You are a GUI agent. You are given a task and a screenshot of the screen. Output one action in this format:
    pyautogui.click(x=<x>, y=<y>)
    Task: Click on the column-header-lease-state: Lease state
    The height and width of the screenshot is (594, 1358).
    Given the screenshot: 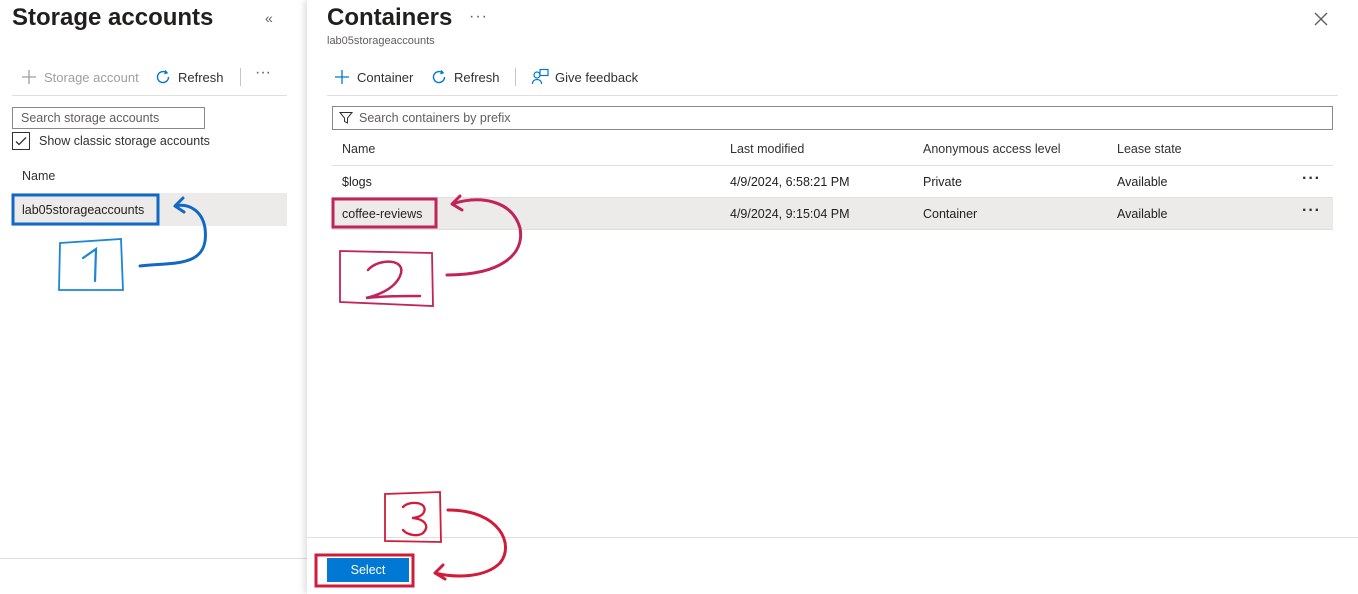 What is the action you would take?
    pyautogui.click(x=1149, y=149)
    